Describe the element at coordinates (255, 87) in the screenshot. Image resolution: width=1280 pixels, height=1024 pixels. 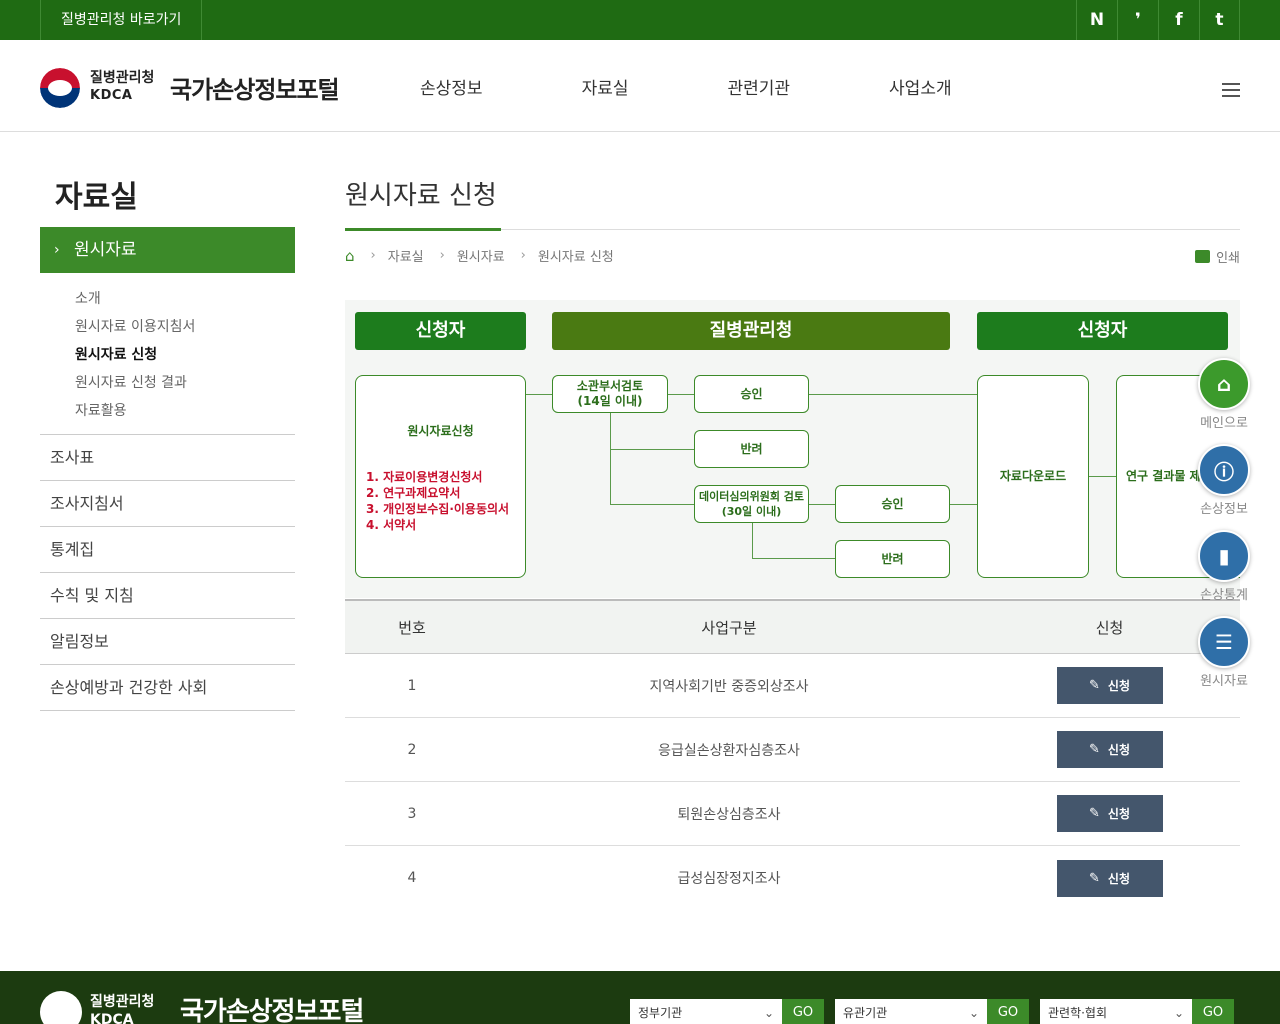
I see `site-title: 국가손상정보포털` at that location.